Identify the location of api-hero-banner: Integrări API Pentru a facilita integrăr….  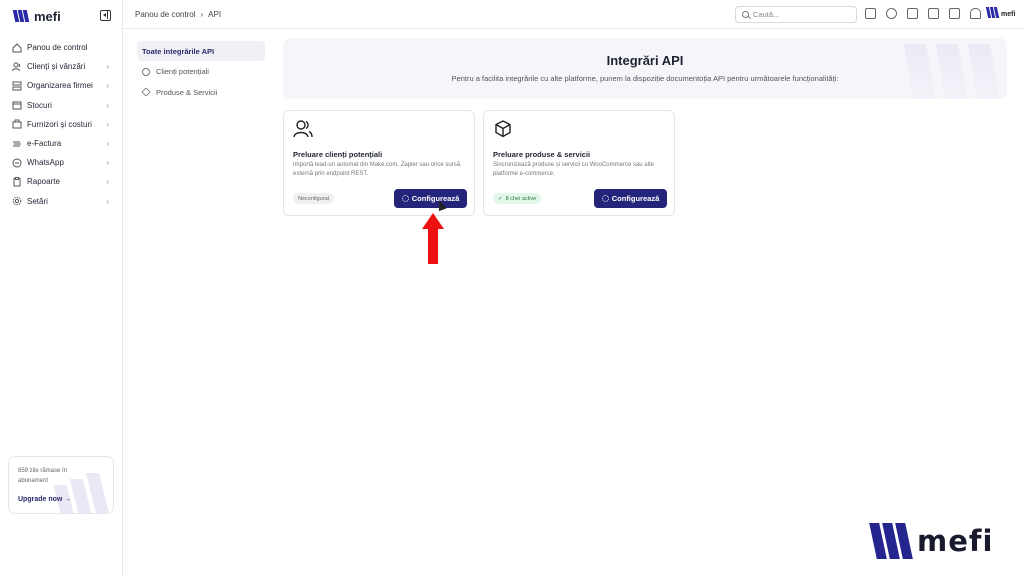
(645, 68).